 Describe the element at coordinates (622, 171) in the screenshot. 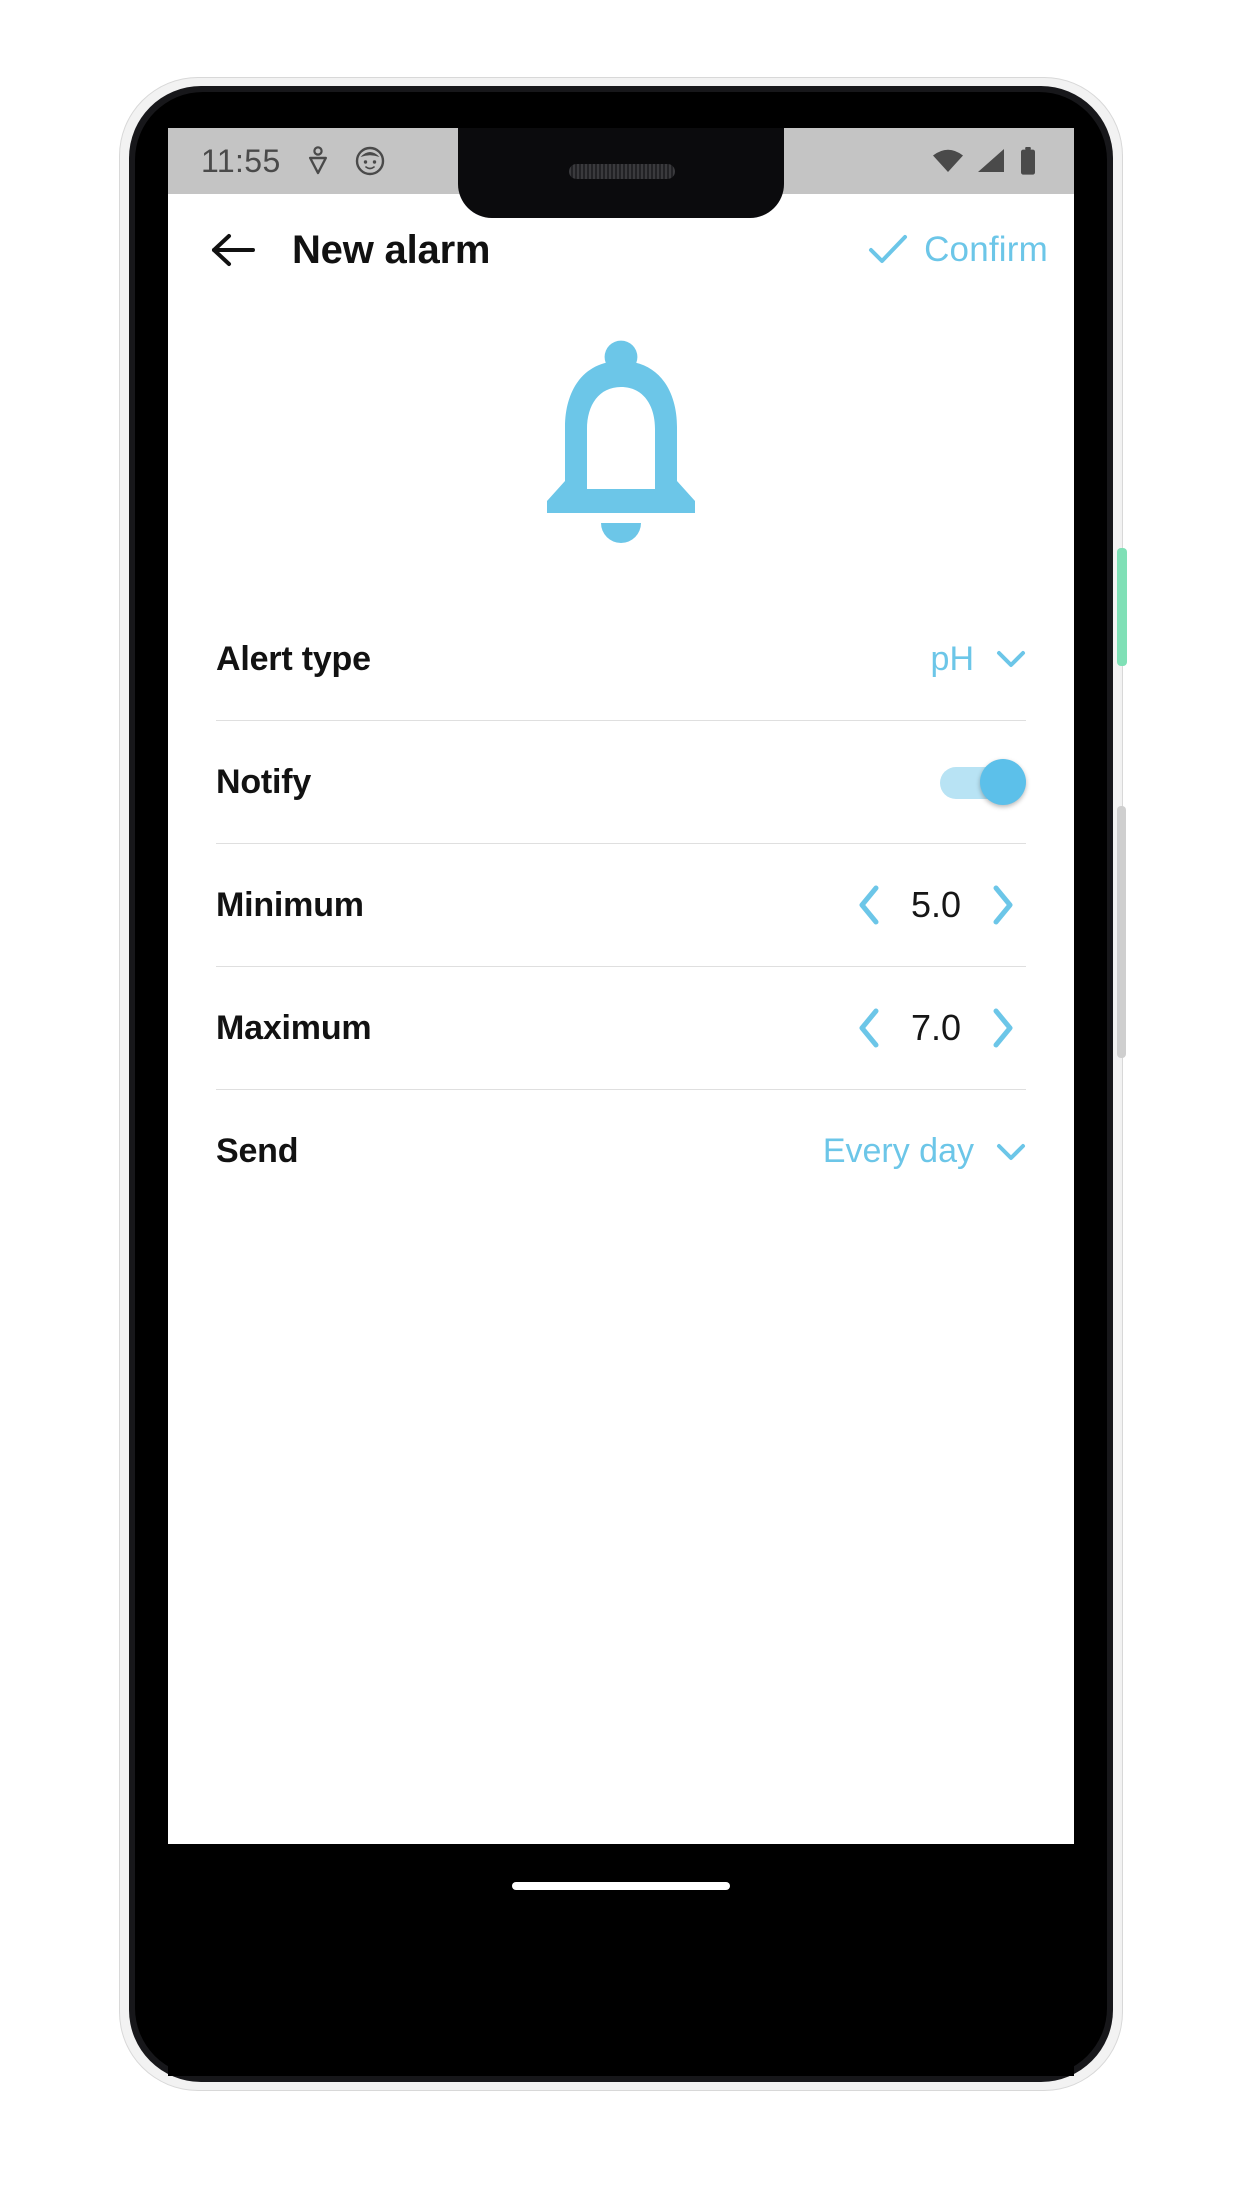

I see `earpiece-speaker` at that location.